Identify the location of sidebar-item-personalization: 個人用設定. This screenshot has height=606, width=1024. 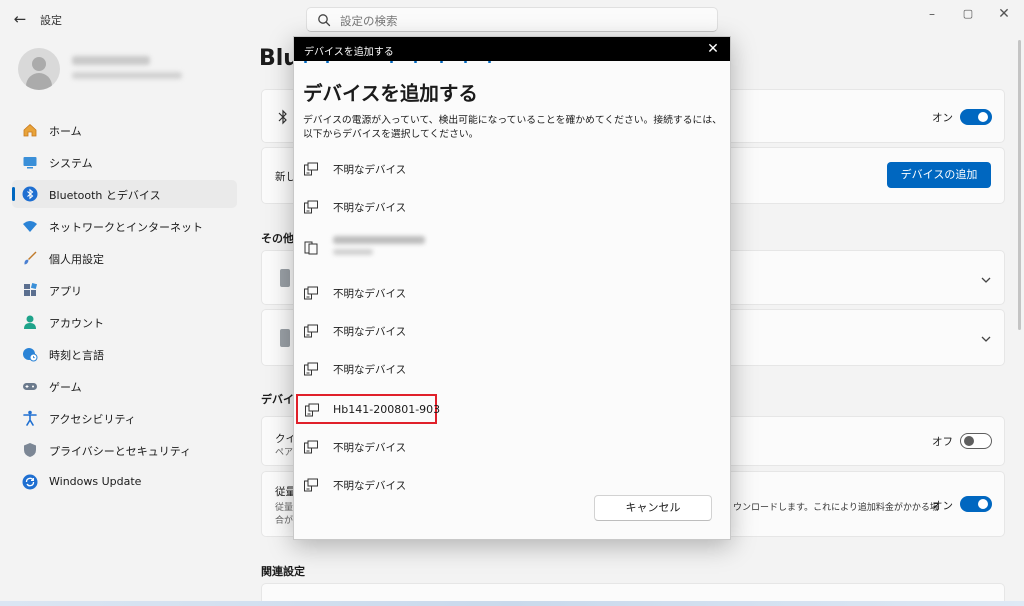
(124, 258).